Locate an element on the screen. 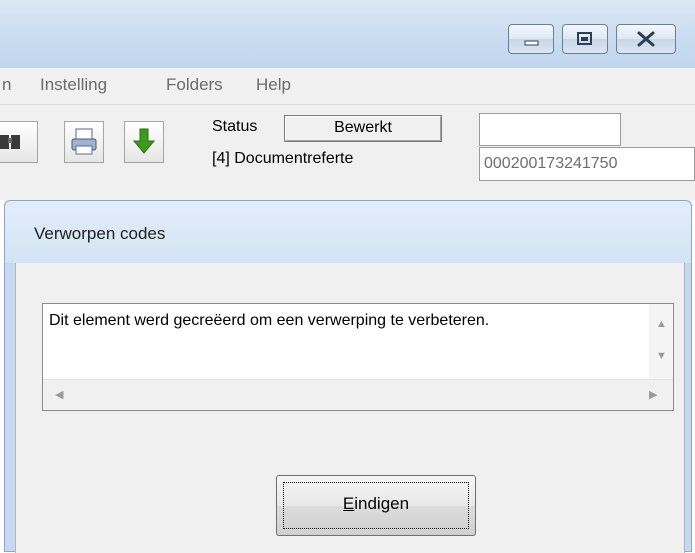 The width and height of the screenshot is (695, 553). eindigen-button: Eindigen is located at coordinates (376, 505).